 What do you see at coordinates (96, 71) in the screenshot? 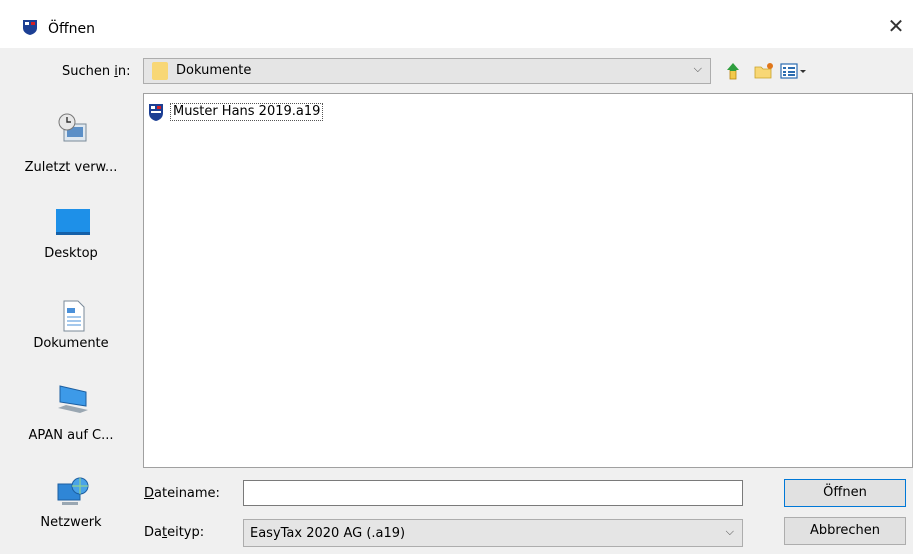
I see `look-in-label: Suchen in:` at bounding box center [96, 71].